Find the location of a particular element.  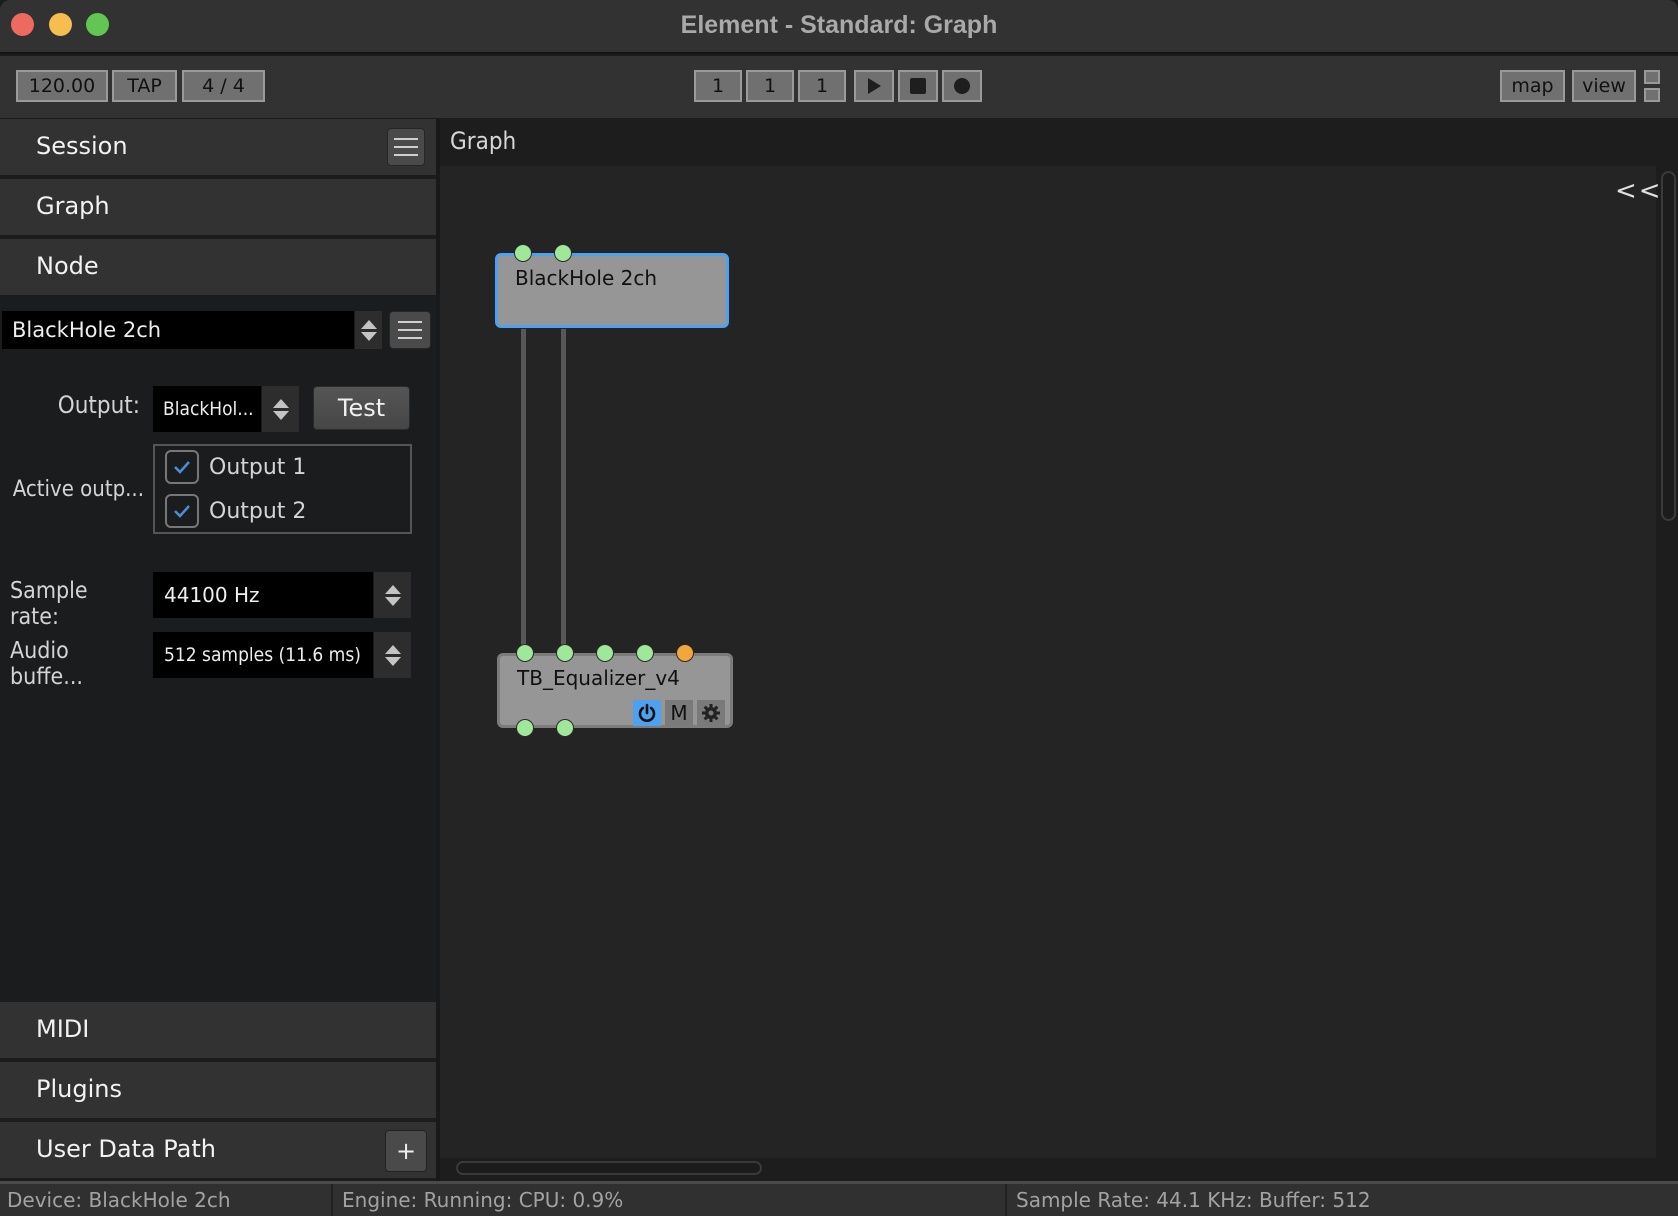

output-2-checkbox-row: Output 2 is located at coordinates (235, 511).